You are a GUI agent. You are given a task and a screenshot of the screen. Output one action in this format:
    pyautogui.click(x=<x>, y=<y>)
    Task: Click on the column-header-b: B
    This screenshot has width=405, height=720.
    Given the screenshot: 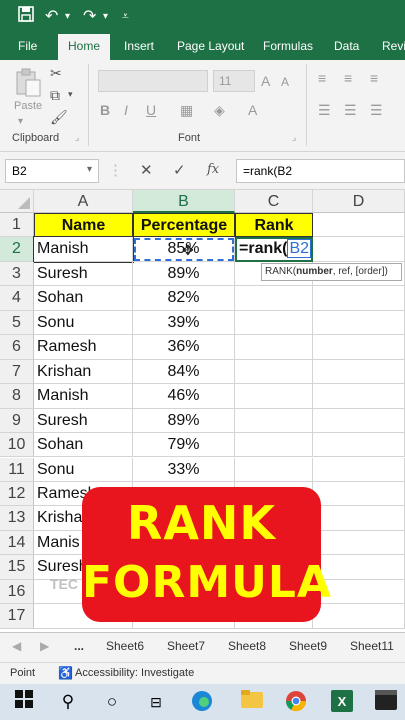 What is the action you would take?
    pyautogui.click(x=184, y=201)
    